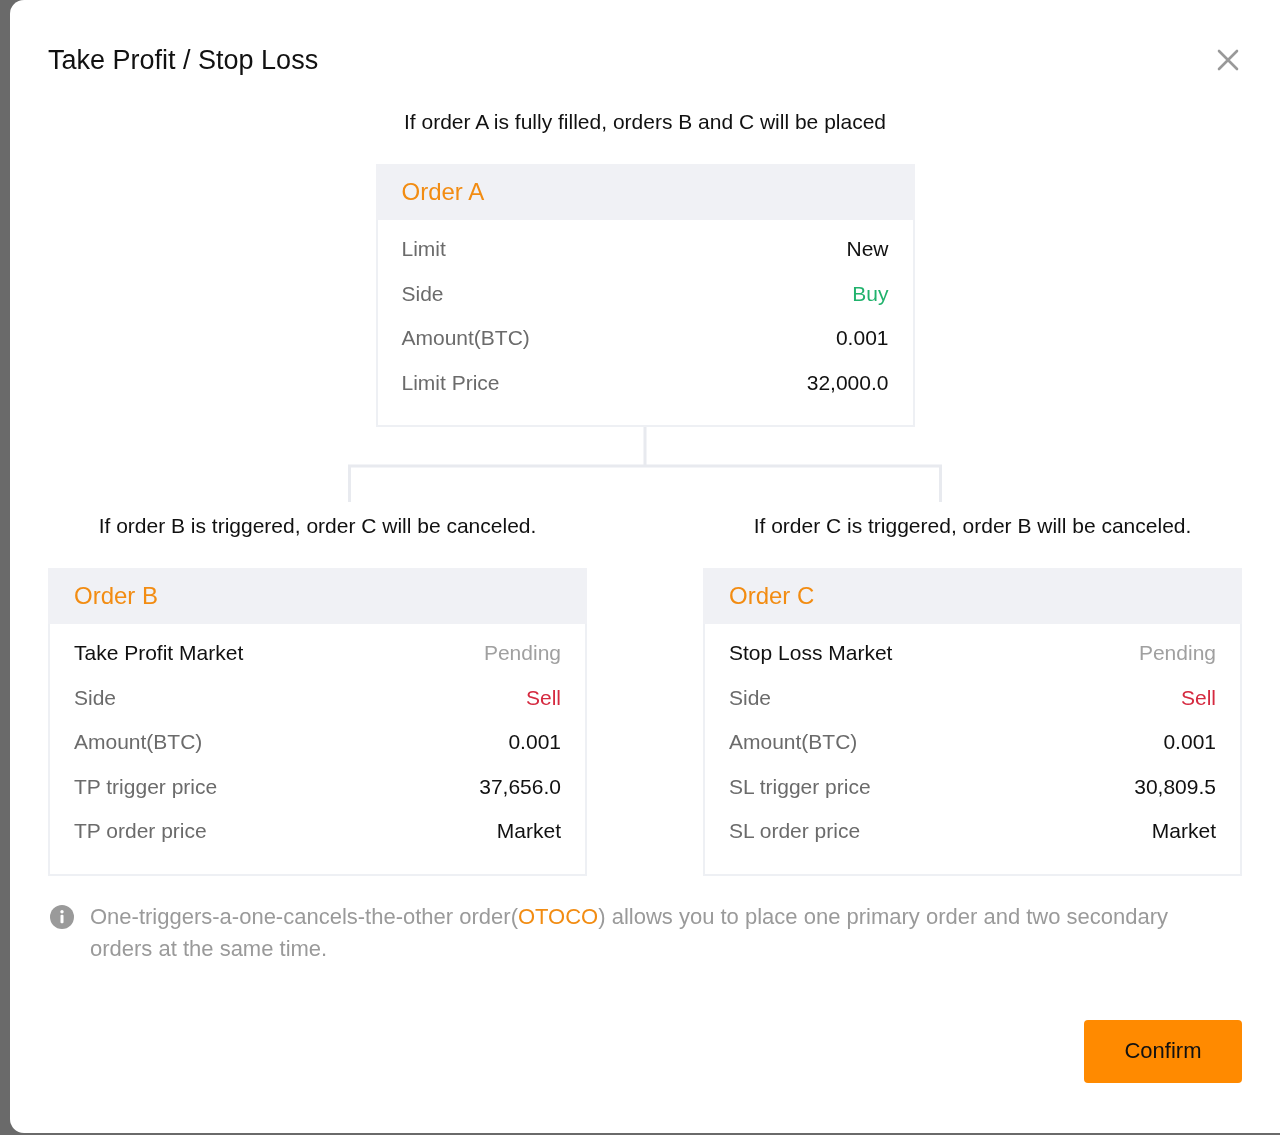  Describe the element at coordinates (870, 293) in the screenshot. I see `field-value: Buy` at that location.